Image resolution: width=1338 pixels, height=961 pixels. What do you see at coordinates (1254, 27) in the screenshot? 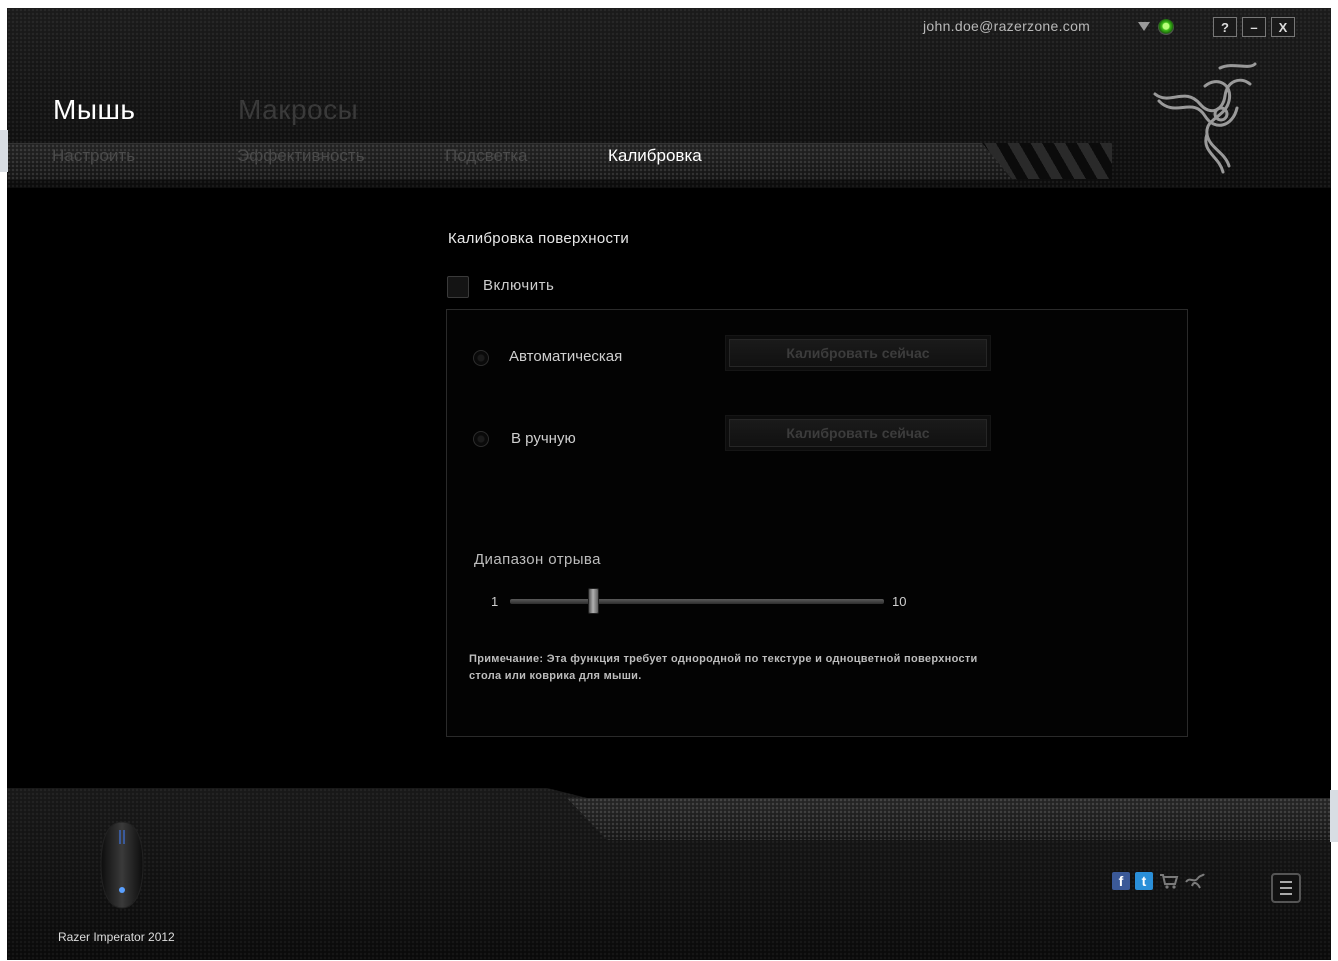
I see `minimize-button: –` at bounding box center [1254, 27].